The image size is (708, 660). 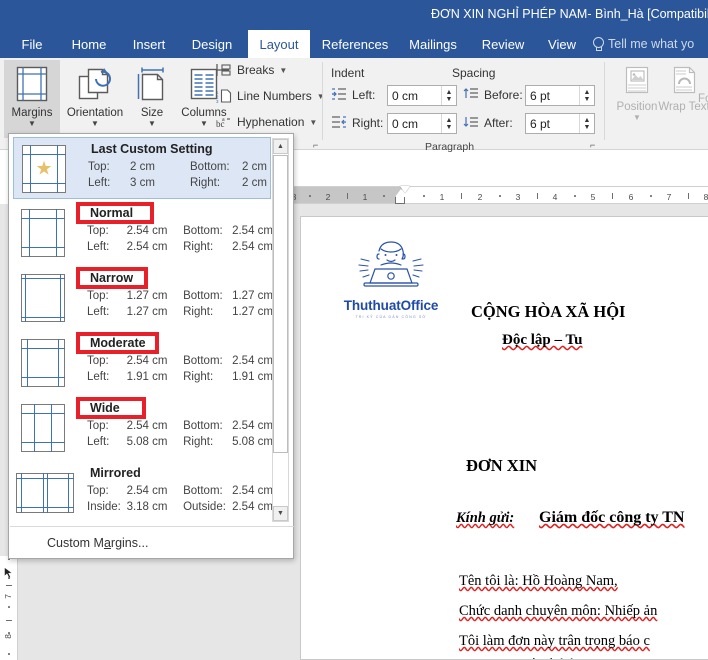 What do you see at coordinates (651, 44) in the screenshot?
I see `tell-me-label: Tell me what yo` at bounding box center [651, 44].